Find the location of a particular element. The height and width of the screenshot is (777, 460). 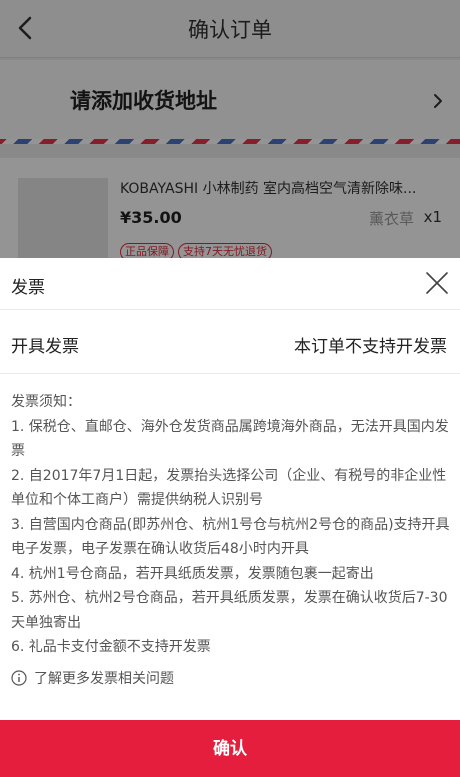

invoice-help-link: 了解更多发票相关问题 is located at coordinates (92, 678).